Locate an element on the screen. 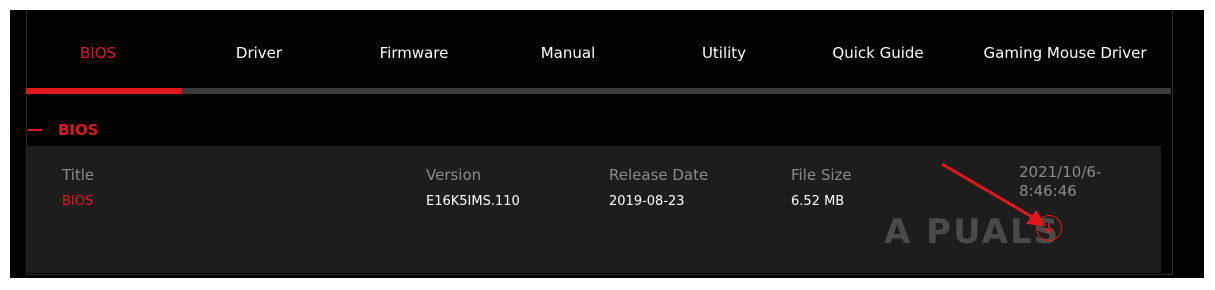 This screenshot has width=1215, height=290. tab-firmware: Firmware is located at coordinates (414, 53).